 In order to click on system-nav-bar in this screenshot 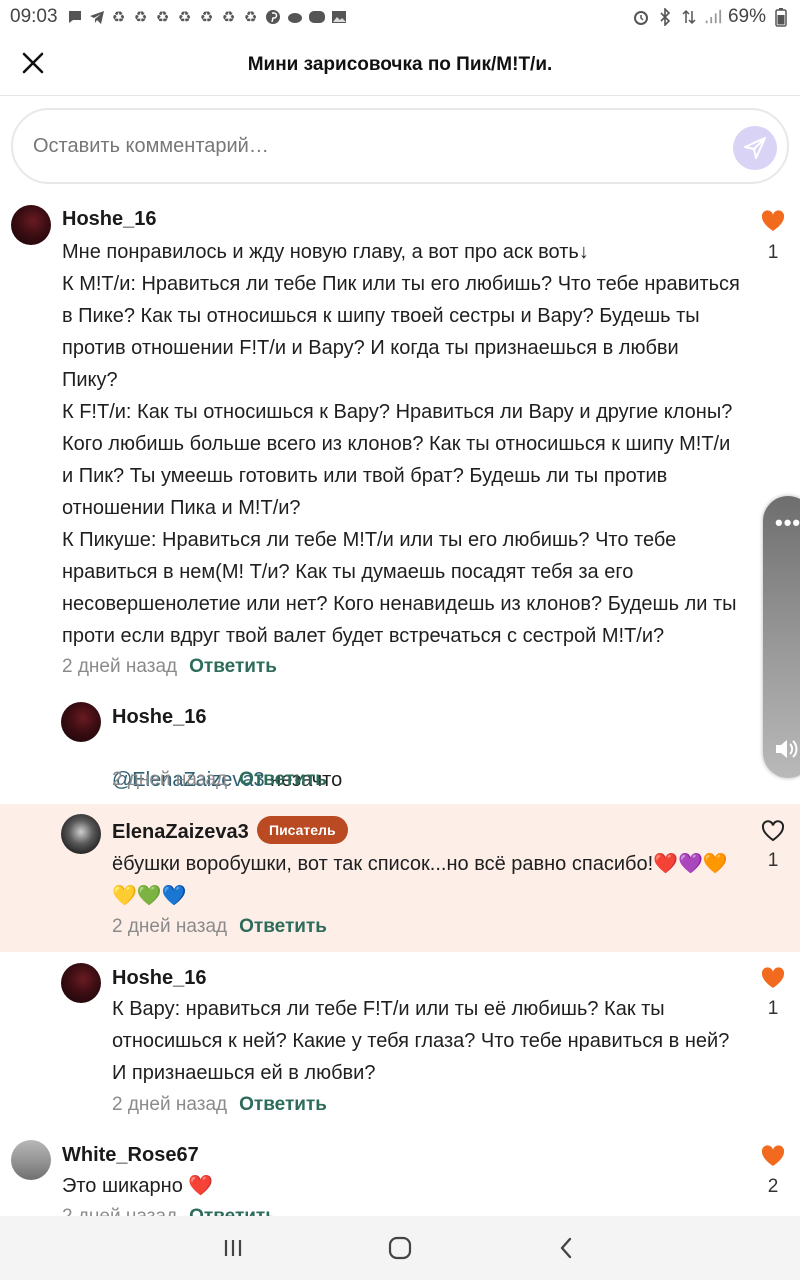, I will do `click(400, 1248)`.